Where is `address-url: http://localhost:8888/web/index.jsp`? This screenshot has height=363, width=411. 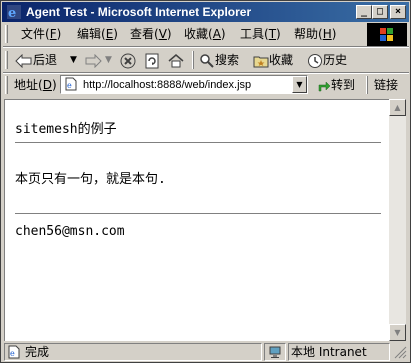
address-url: http://localhost:8888/web/index.jsp is located at coordinates (167, 85).